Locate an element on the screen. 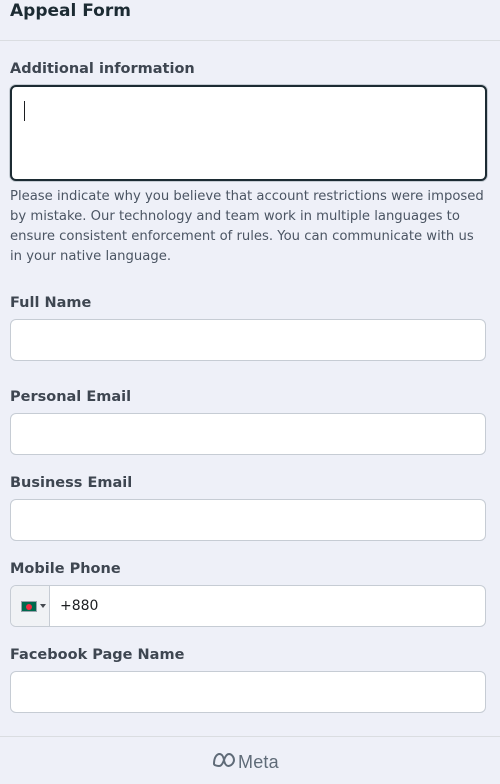  additional-info-label: Additional information is located at coordinates (102, 69).